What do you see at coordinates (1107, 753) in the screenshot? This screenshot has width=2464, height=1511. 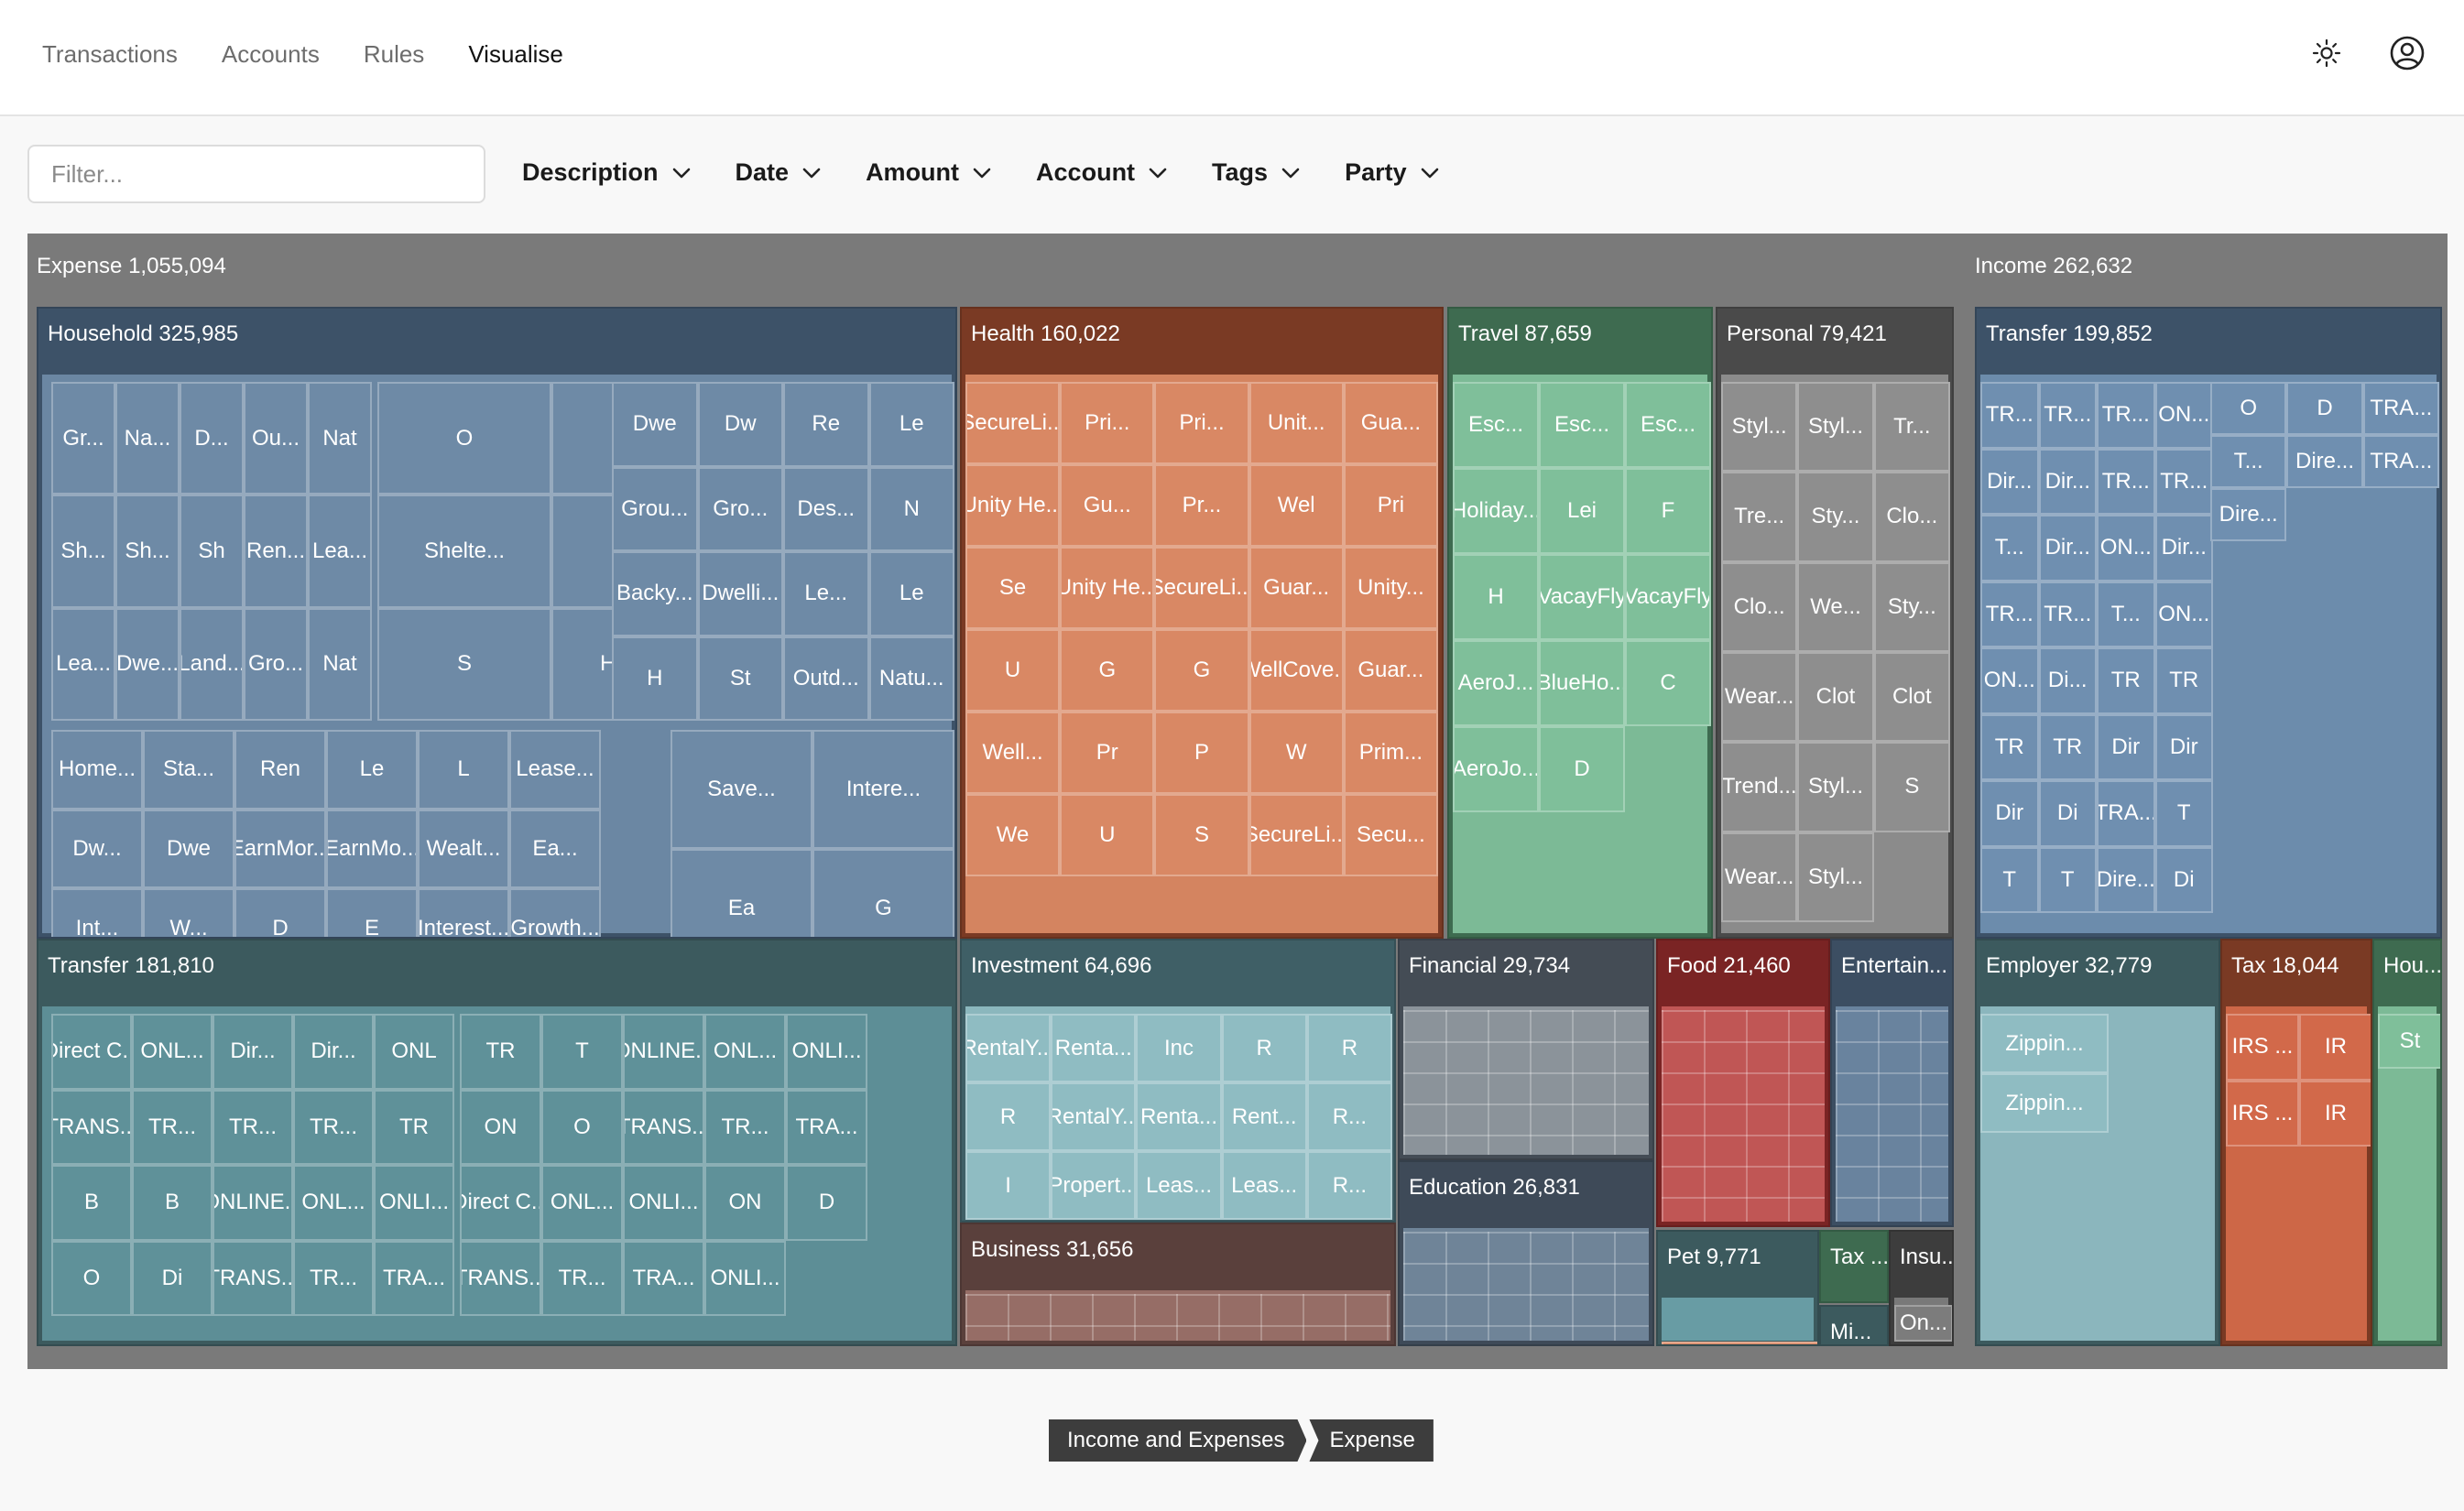 I see `treemap-cell: Pr` at bounding box center [1107, 753].